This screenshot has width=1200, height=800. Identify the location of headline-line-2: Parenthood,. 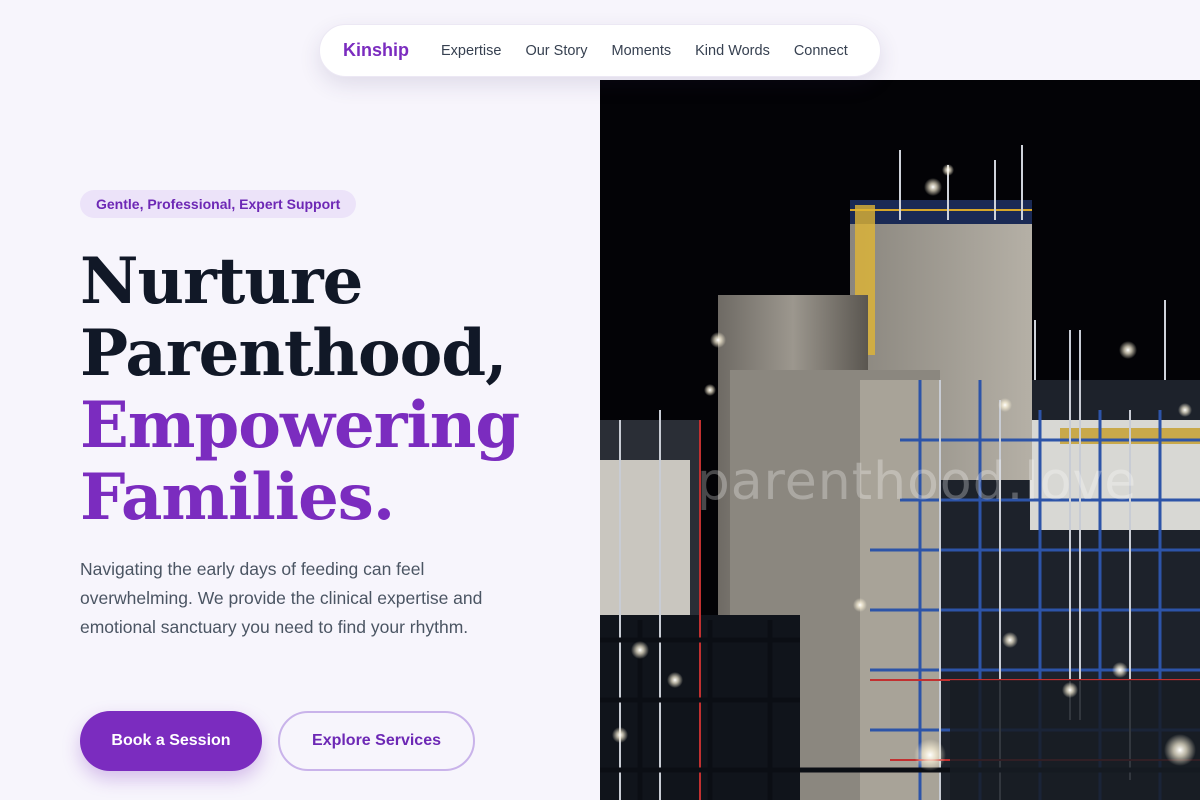
(293, 353).